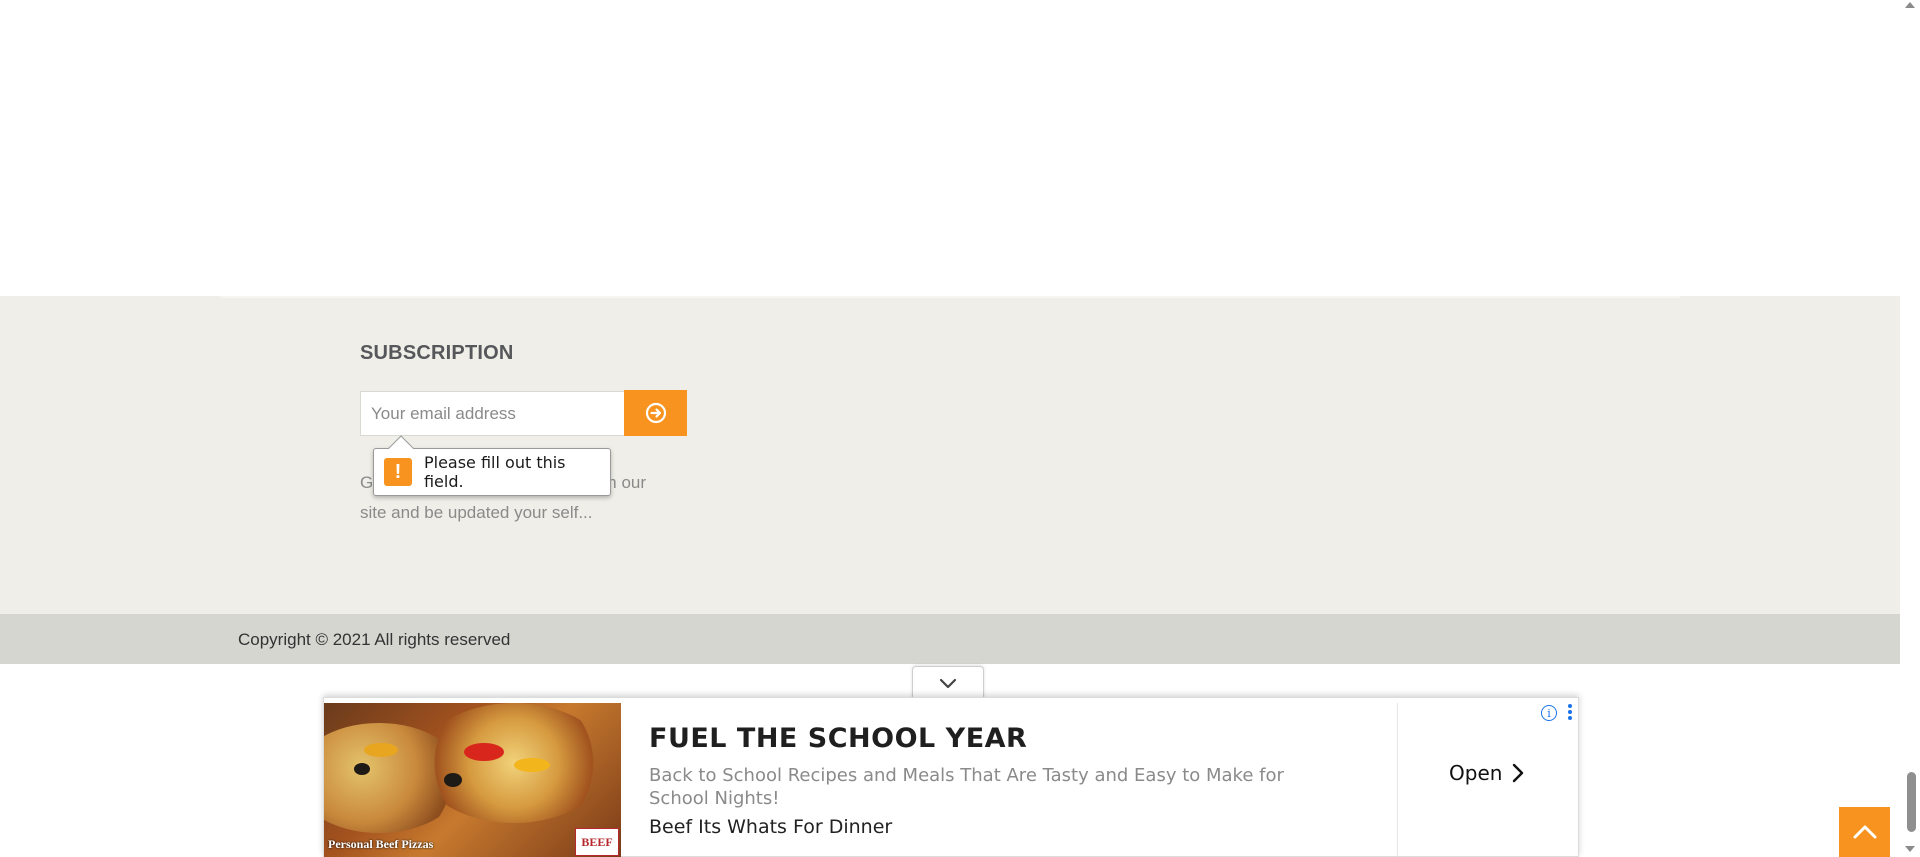 The image size is (1920, 857). I want to click on tooltip-arrow, so click(401, 448).